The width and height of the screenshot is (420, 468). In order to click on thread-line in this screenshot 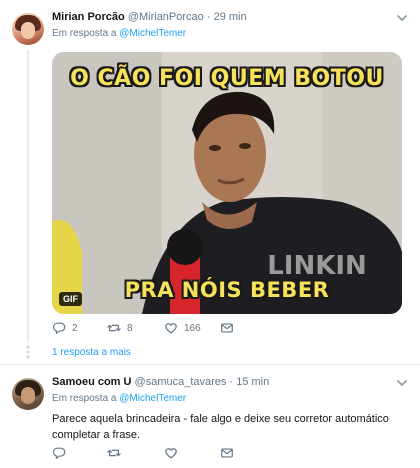, I will do `click(28, 196)`.